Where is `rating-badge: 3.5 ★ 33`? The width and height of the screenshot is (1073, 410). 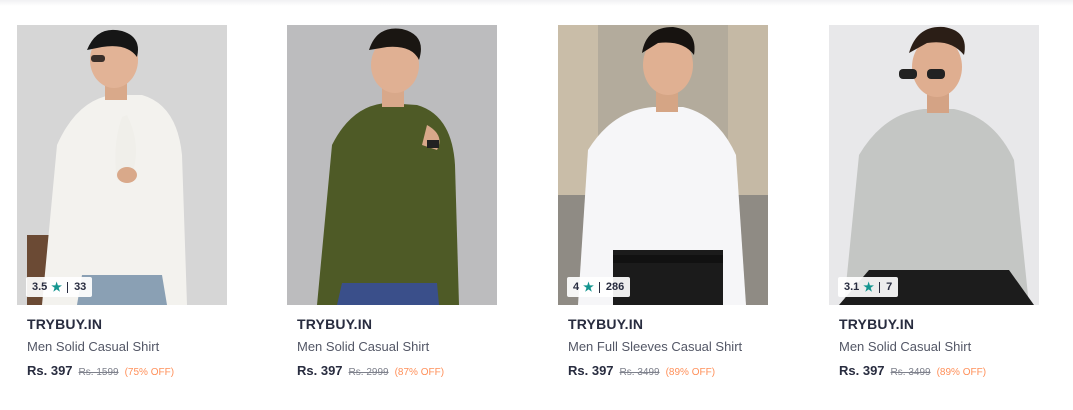
rating-badge: 3.5 ★ 33 is located at coordinates (59, 287).